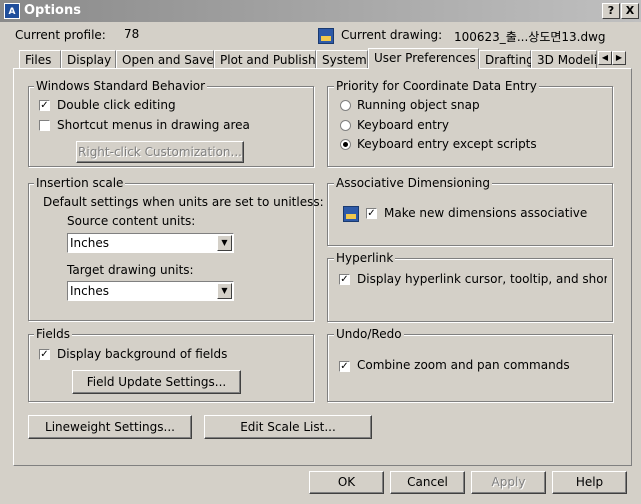 The width and height of the screenshot is (641, 504). What do you see at coordinates (605, 58) in the screenshot?
I see `tab-scroll-left-icon: ◀` at bounding box center [605, 58].